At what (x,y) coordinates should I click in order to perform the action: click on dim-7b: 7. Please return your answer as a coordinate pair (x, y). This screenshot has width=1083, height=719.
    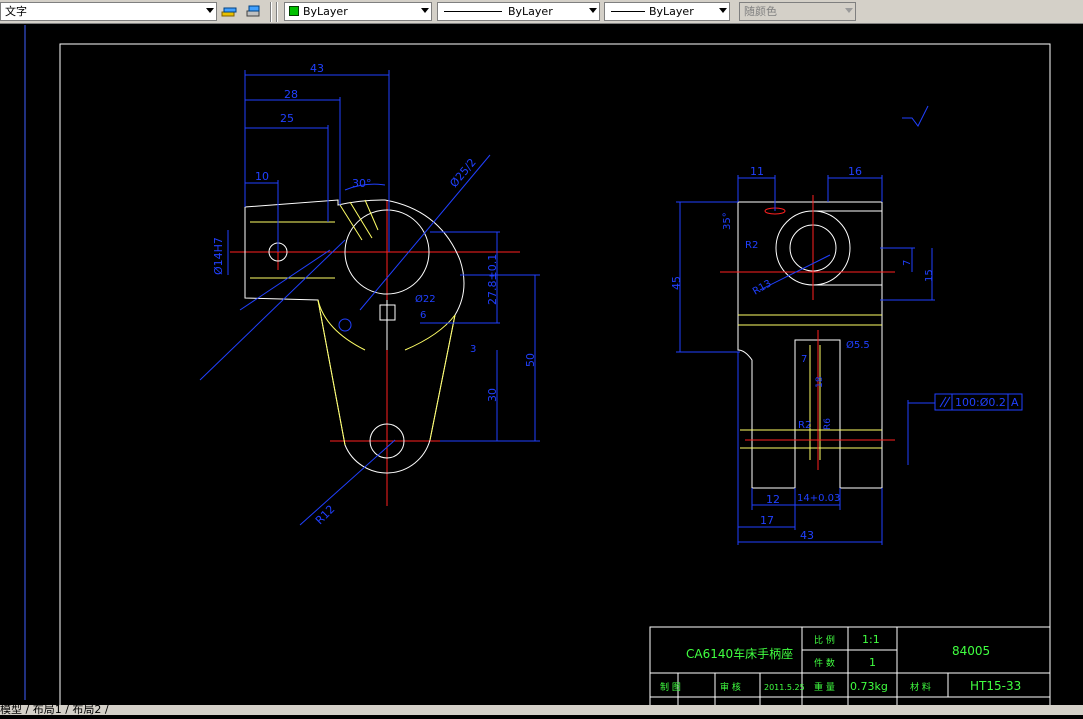
    Looking at the image, I should click on (804, 359).